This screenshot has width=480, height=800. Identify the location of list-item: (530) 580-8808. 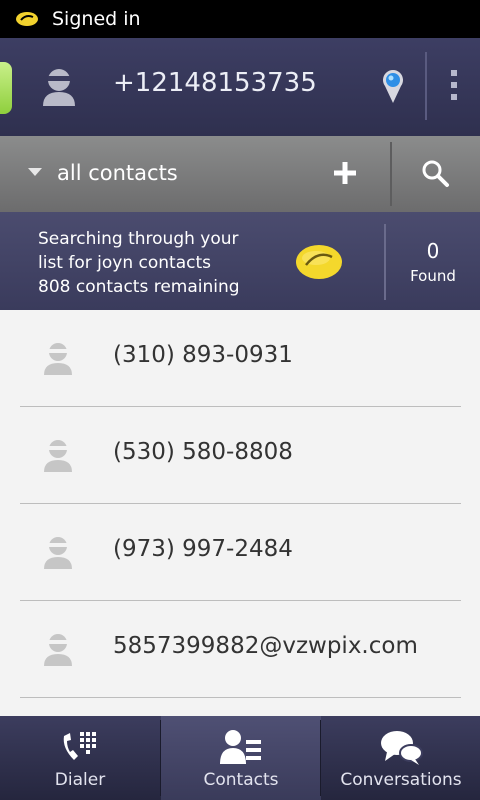
(240, 455).